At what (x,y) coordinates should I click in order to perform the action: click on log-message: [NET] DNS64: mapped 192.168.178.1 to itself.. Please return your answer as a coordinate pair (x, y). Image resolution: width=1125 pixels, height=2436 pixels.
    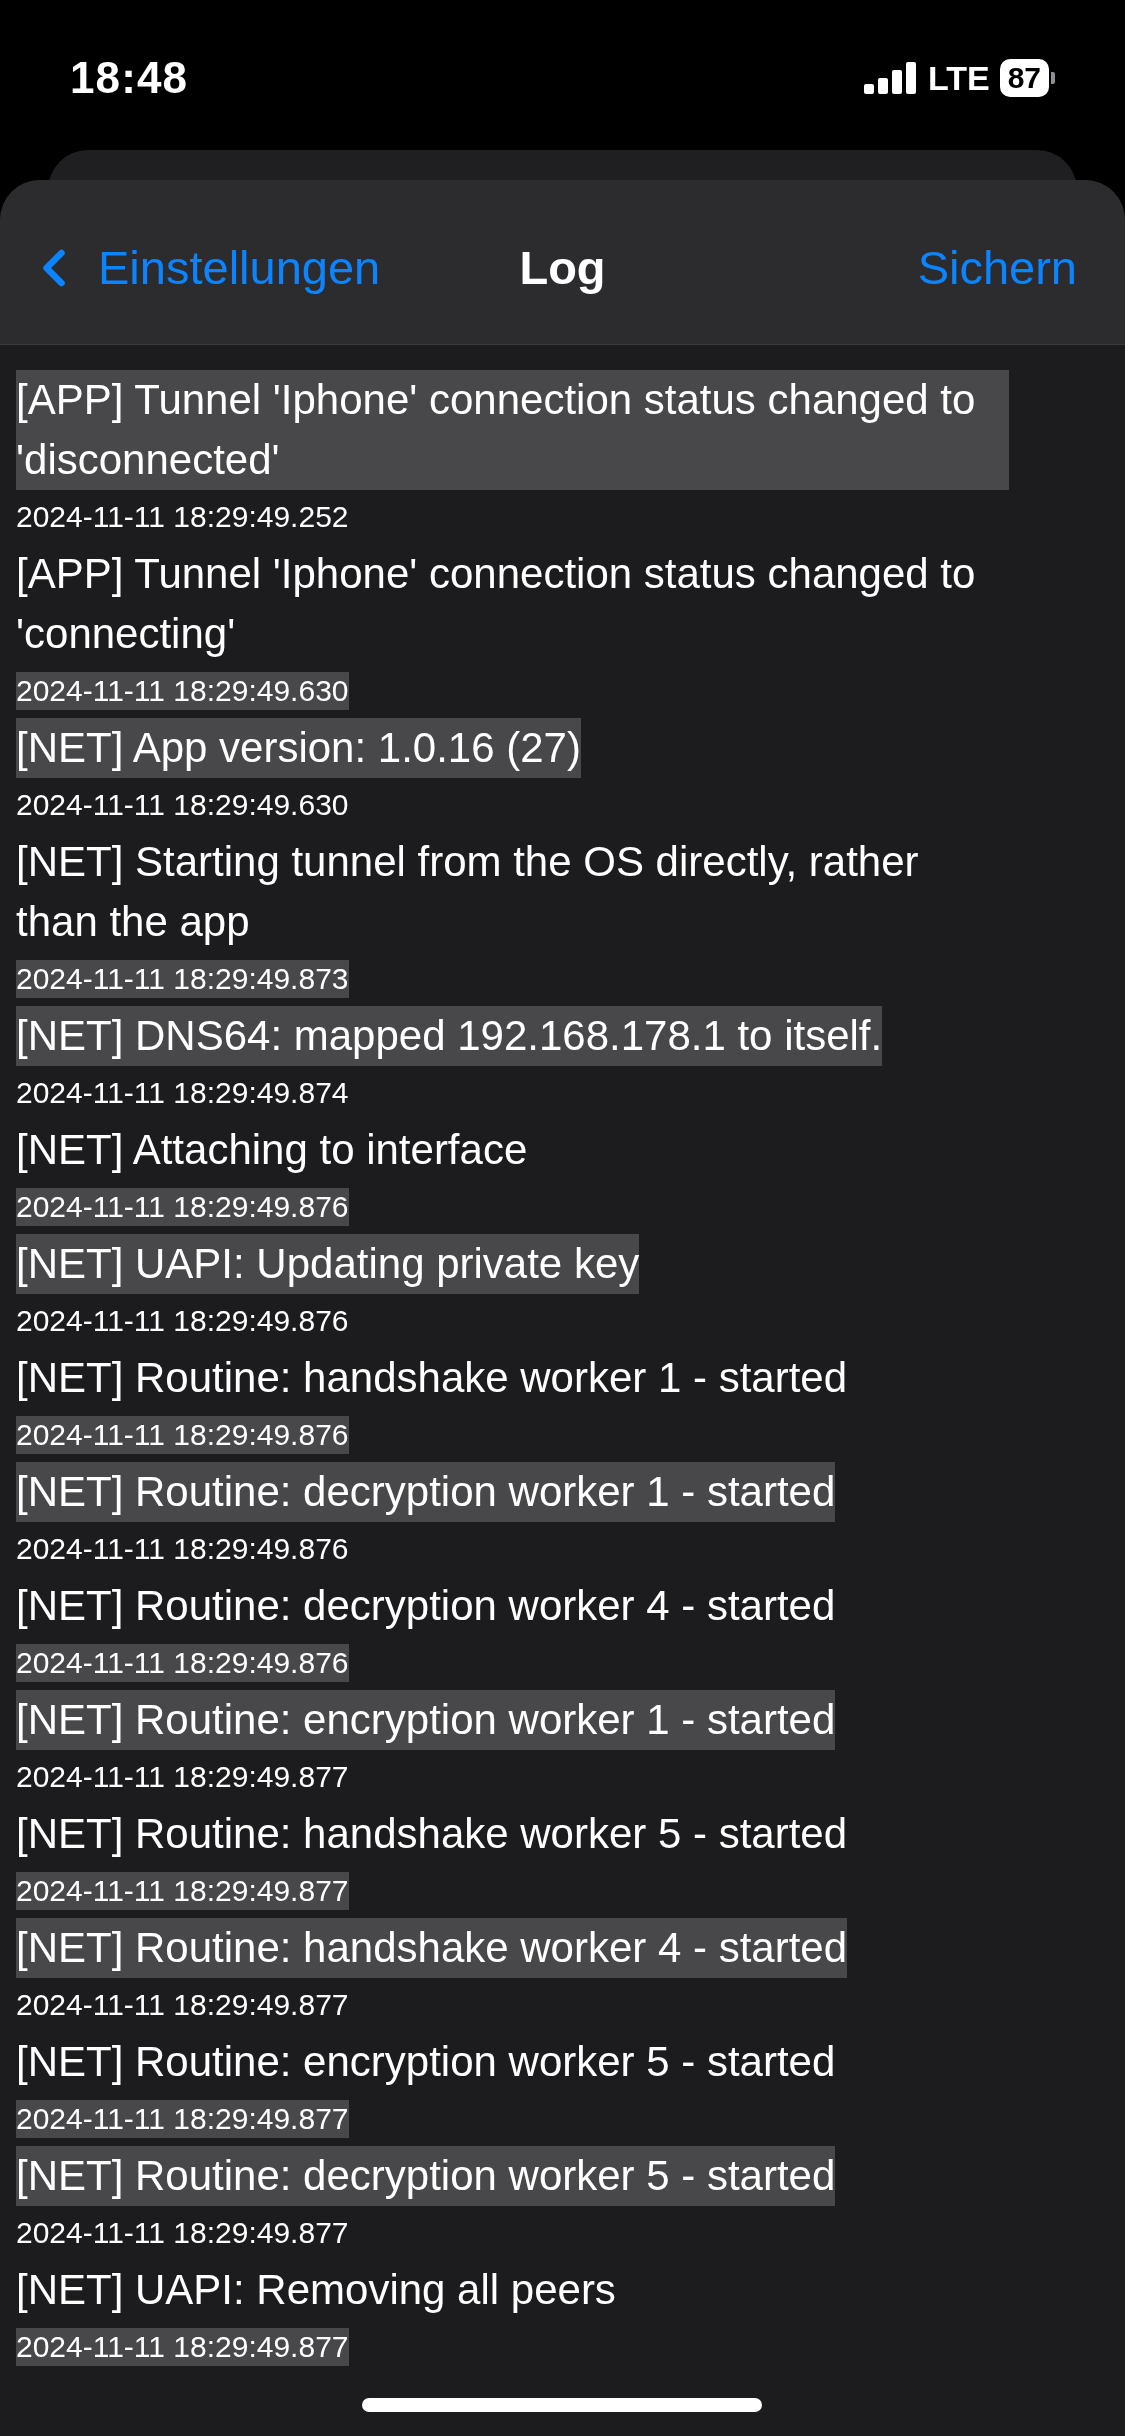
    Looking at the image, I should click on (449, 1036).